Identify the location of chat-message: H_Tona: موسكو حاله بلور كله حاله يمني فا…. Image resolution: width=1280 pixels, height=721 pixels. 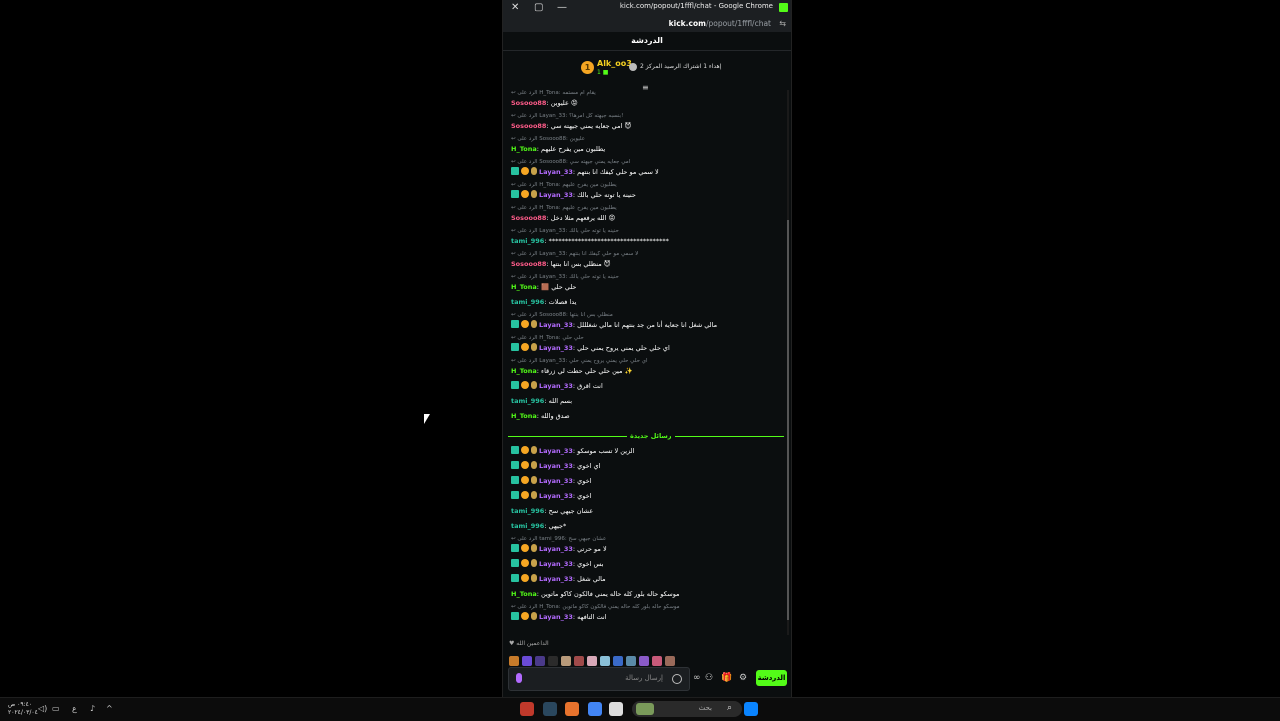
(595, 594).